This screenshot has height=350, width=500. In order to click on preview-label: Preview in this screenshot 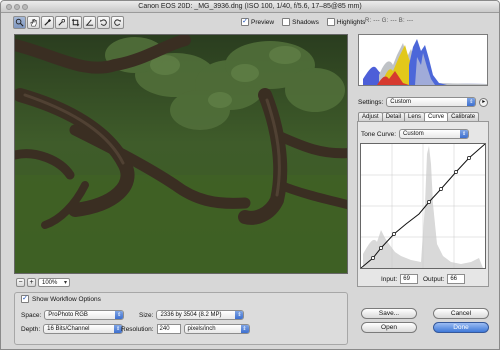, I will do `click(263, 22)`.